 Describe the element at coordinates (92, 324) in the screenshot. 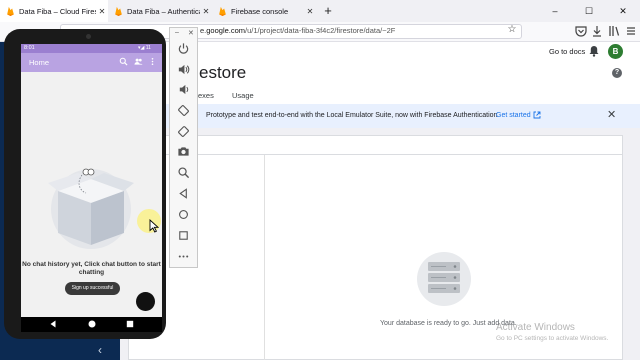

I see `nav-home-icon` at that location.